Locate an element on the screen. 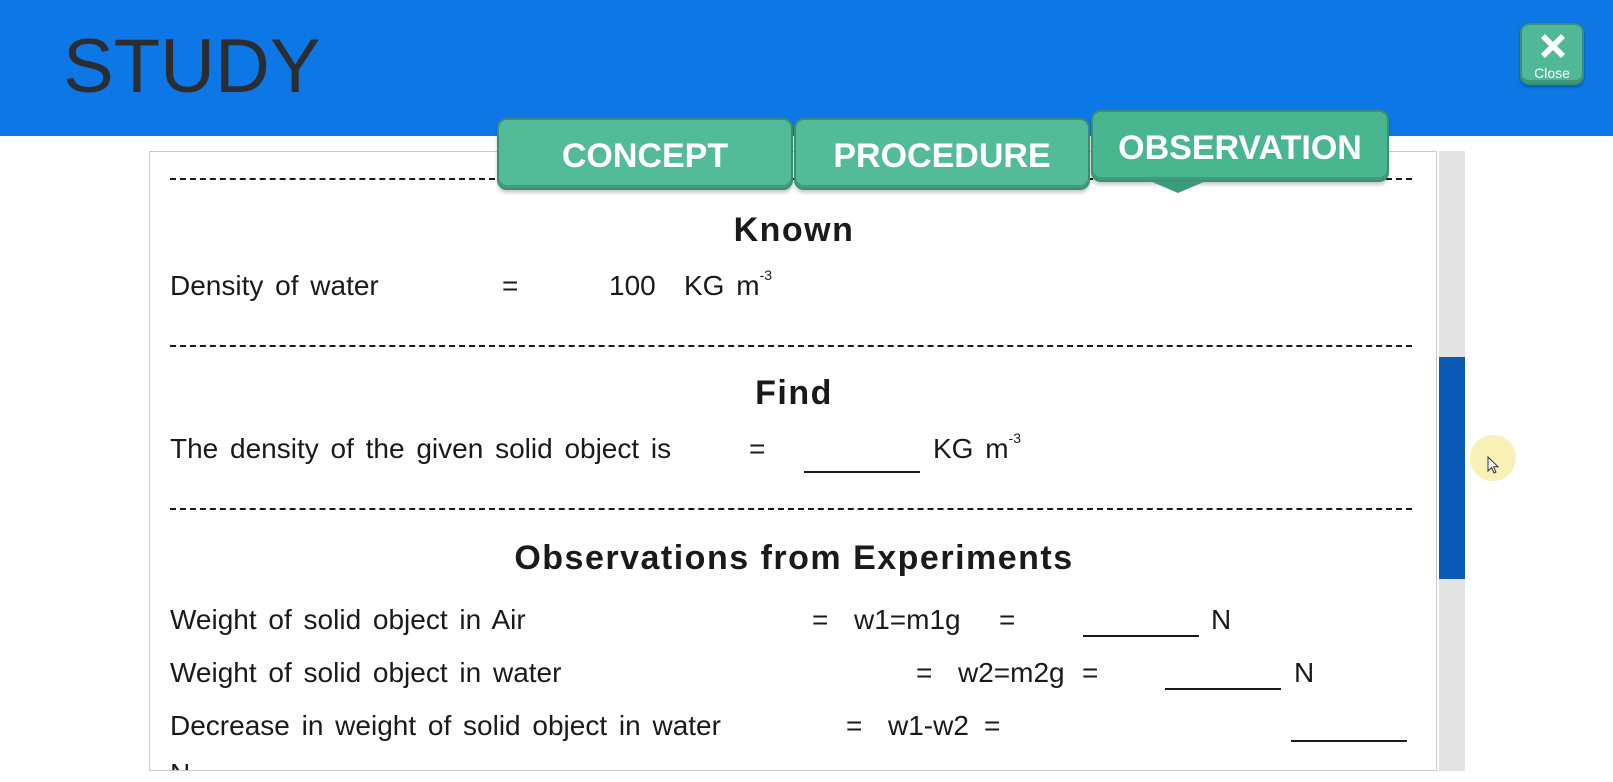 The width and height of the screenshot is (1613, 782). close-button: Close is located at coordinates (1552, 54).